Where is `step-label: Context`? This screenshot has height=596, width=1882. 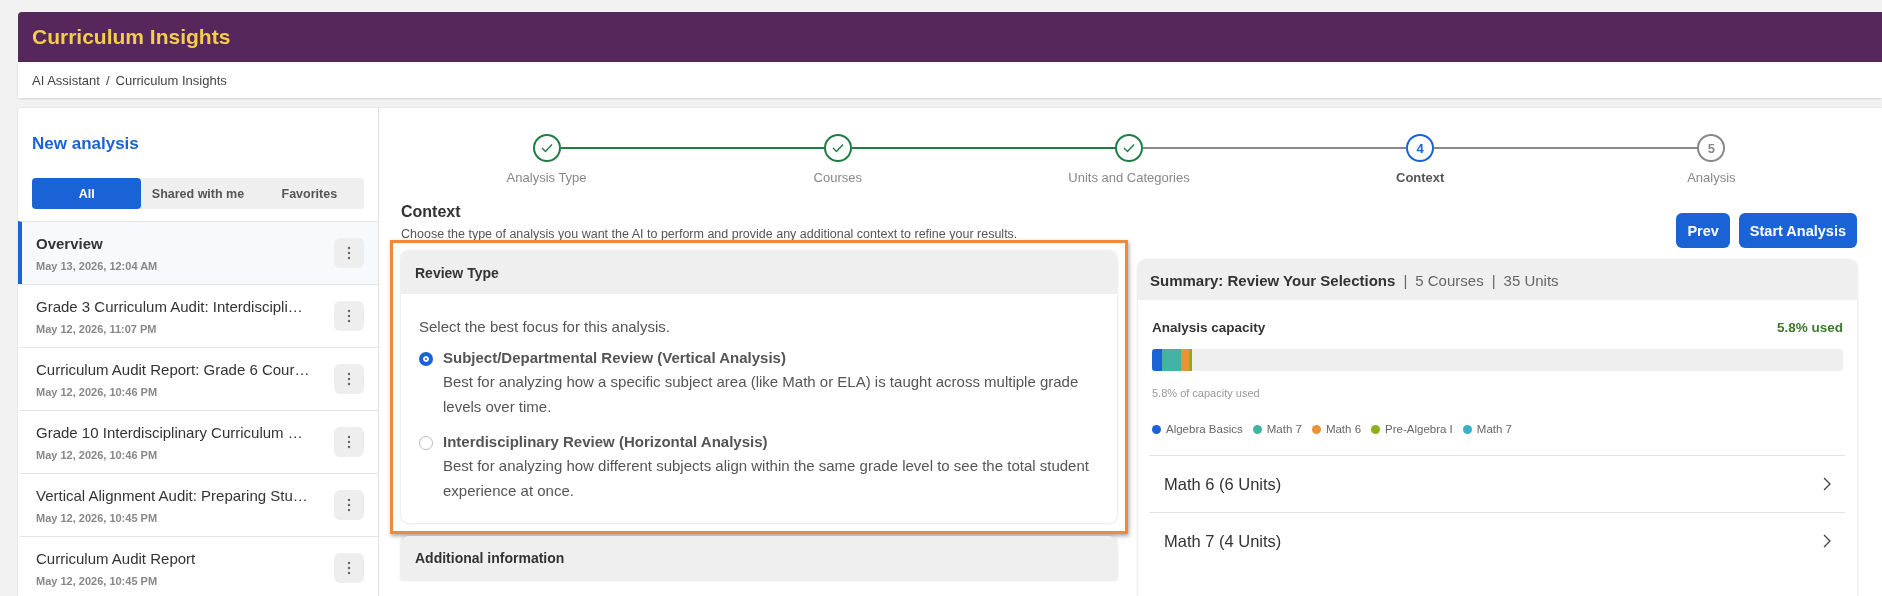
step-label: Context is located at coordinates (1420, 177).